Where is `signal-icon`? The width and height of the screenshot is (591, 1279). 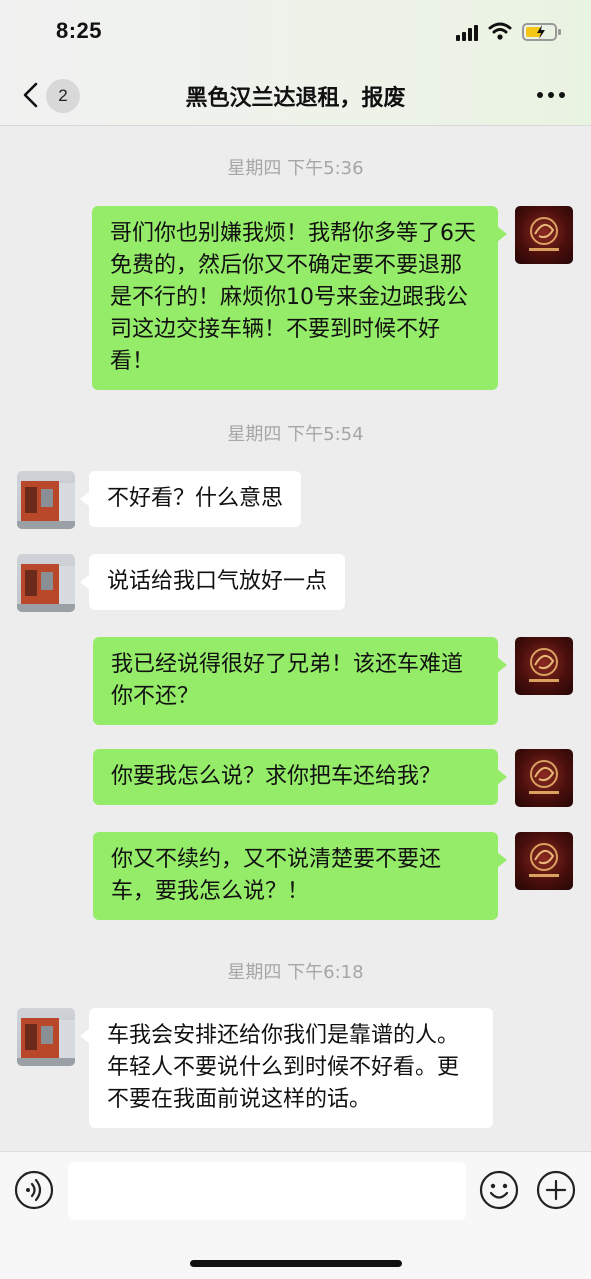 signal-icon is located at coordinates (467, 33).